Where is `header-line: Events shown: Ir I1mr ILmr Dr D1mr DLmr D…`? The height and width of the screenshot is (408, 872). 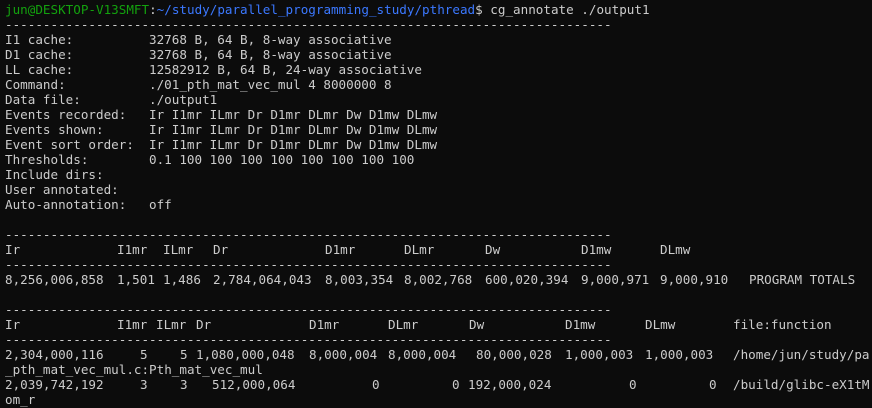
header-line: Events shown: Ir I1mr ILmr Dr D1mr DLmr D… is located at coordinates (325, 129).